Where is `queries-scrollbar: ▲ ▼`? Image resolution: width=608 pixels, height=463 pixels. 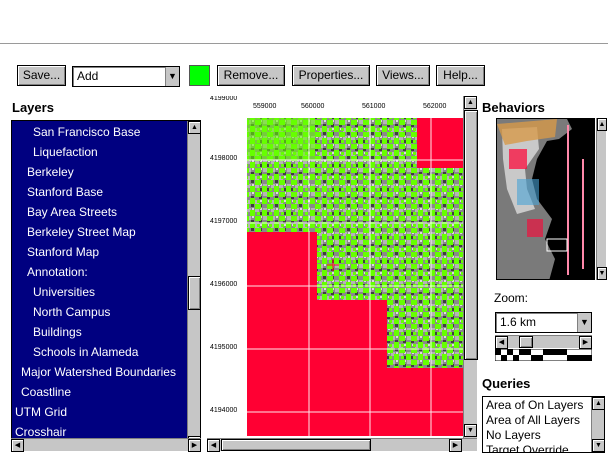 queries-scrollbar: ▲ ▼ is located at coordinates (597, 424).